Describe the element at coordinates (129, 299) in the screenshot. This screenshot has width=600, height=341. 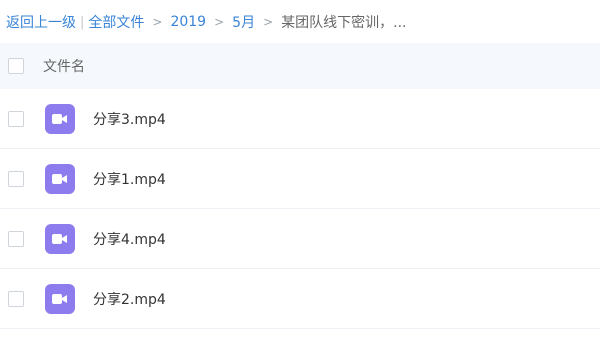
I see `file-name: 分享2.mp4` at that location.